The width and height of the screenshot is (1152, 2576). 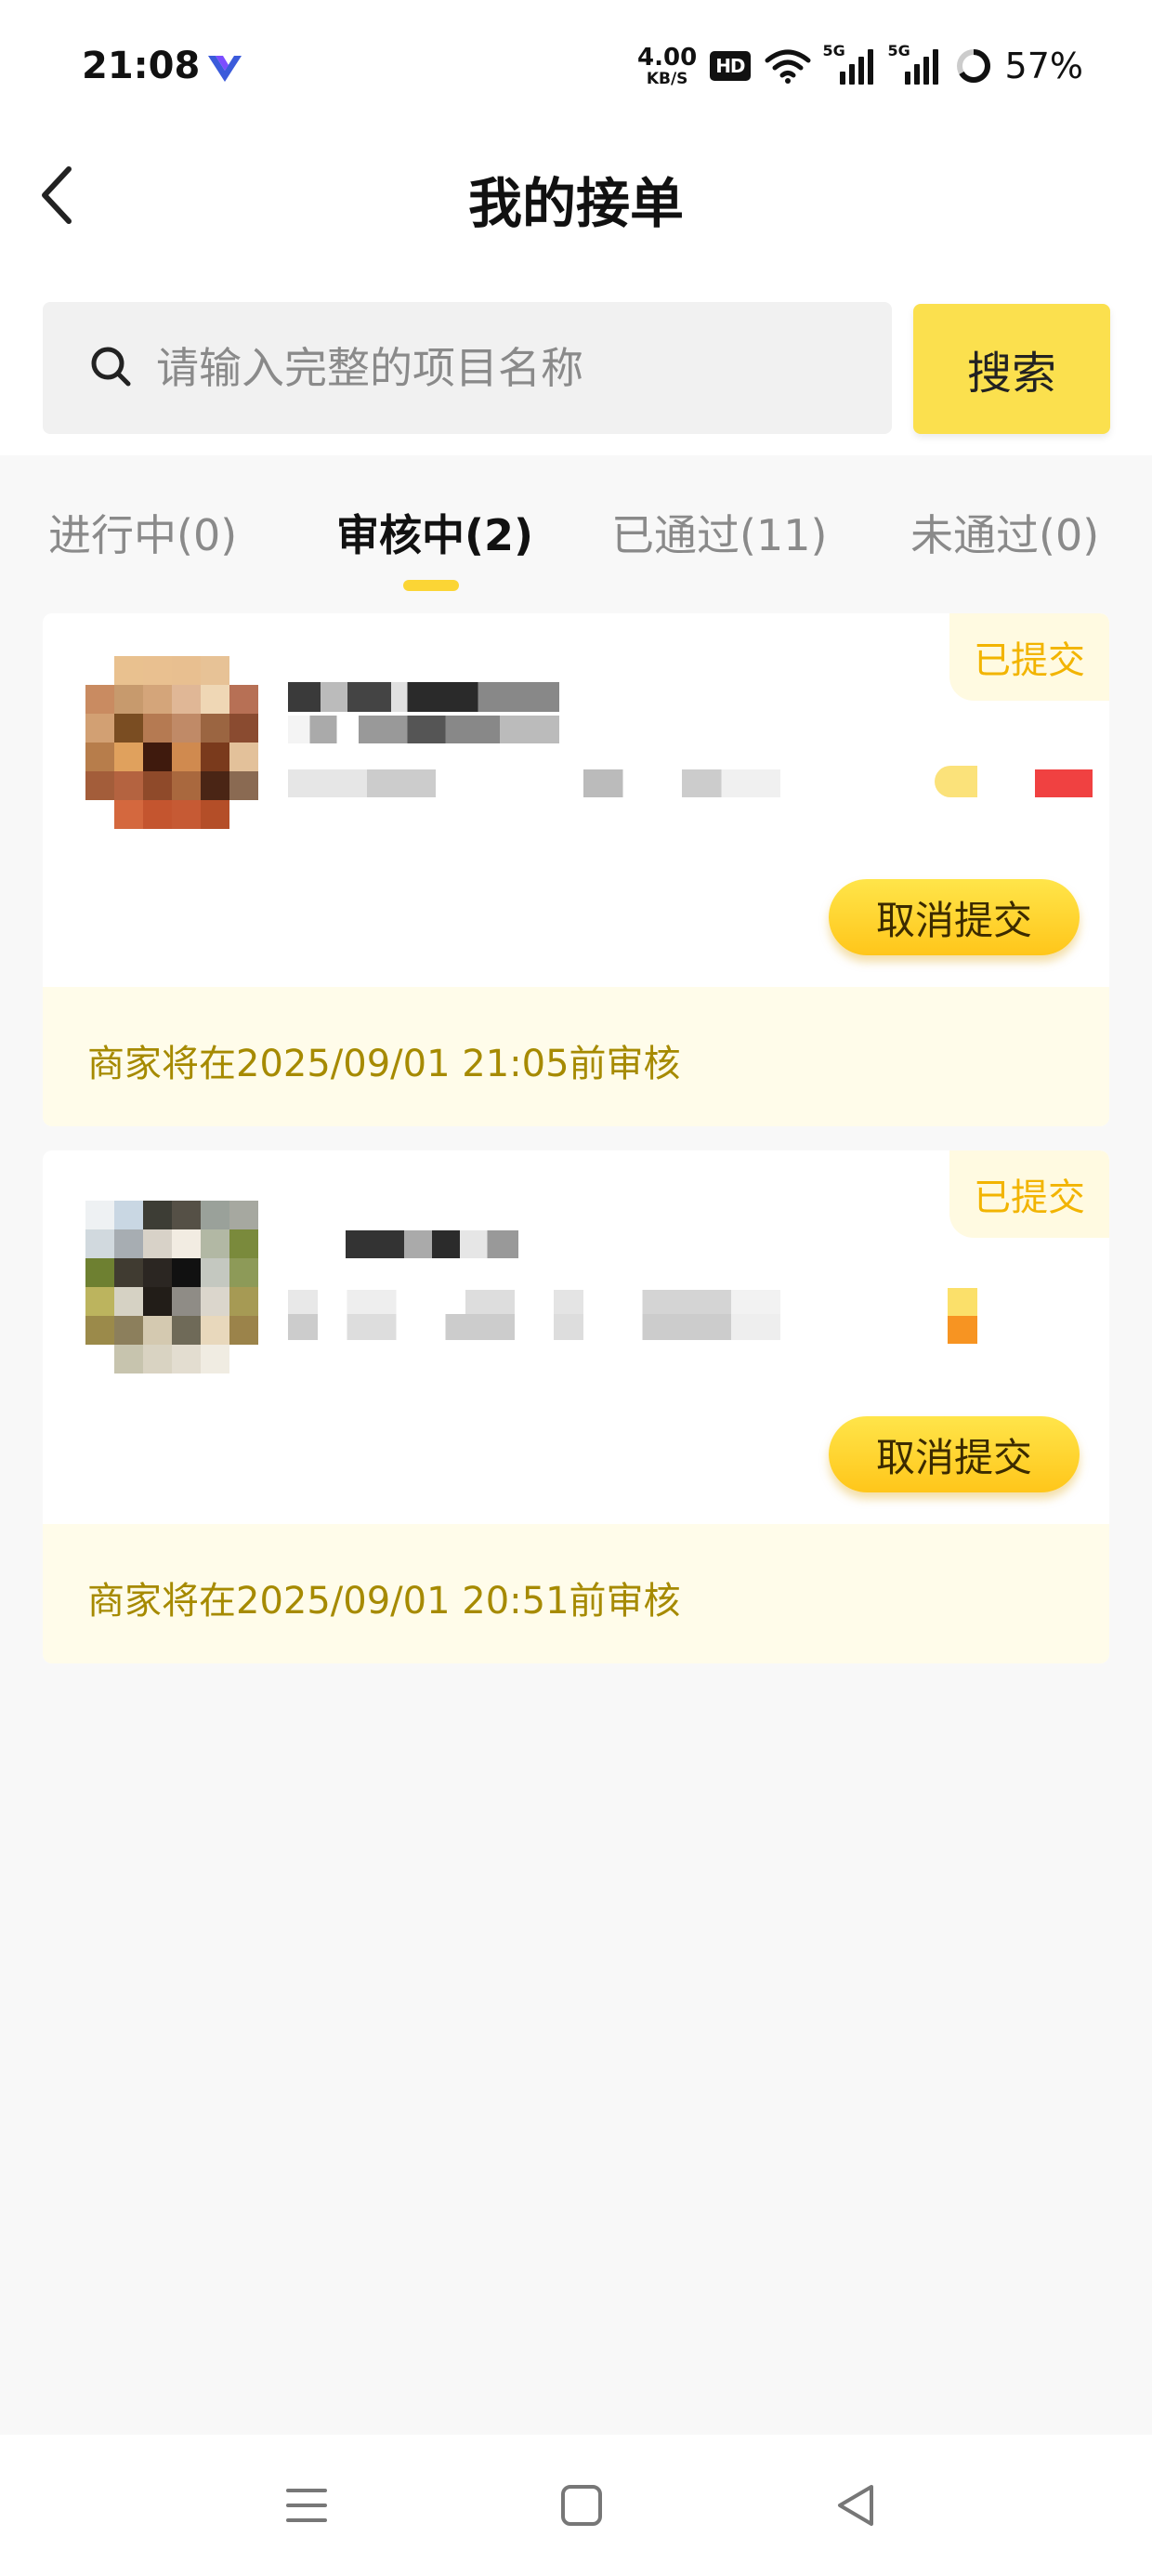 I want to click on back-triangle-icon, so click(x=857, y=2505).